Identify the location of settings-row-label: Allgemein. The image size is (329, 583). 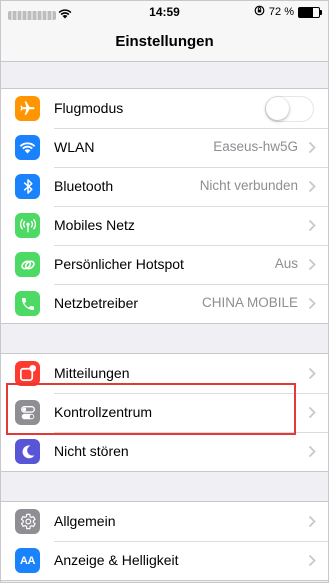
(85, 521).